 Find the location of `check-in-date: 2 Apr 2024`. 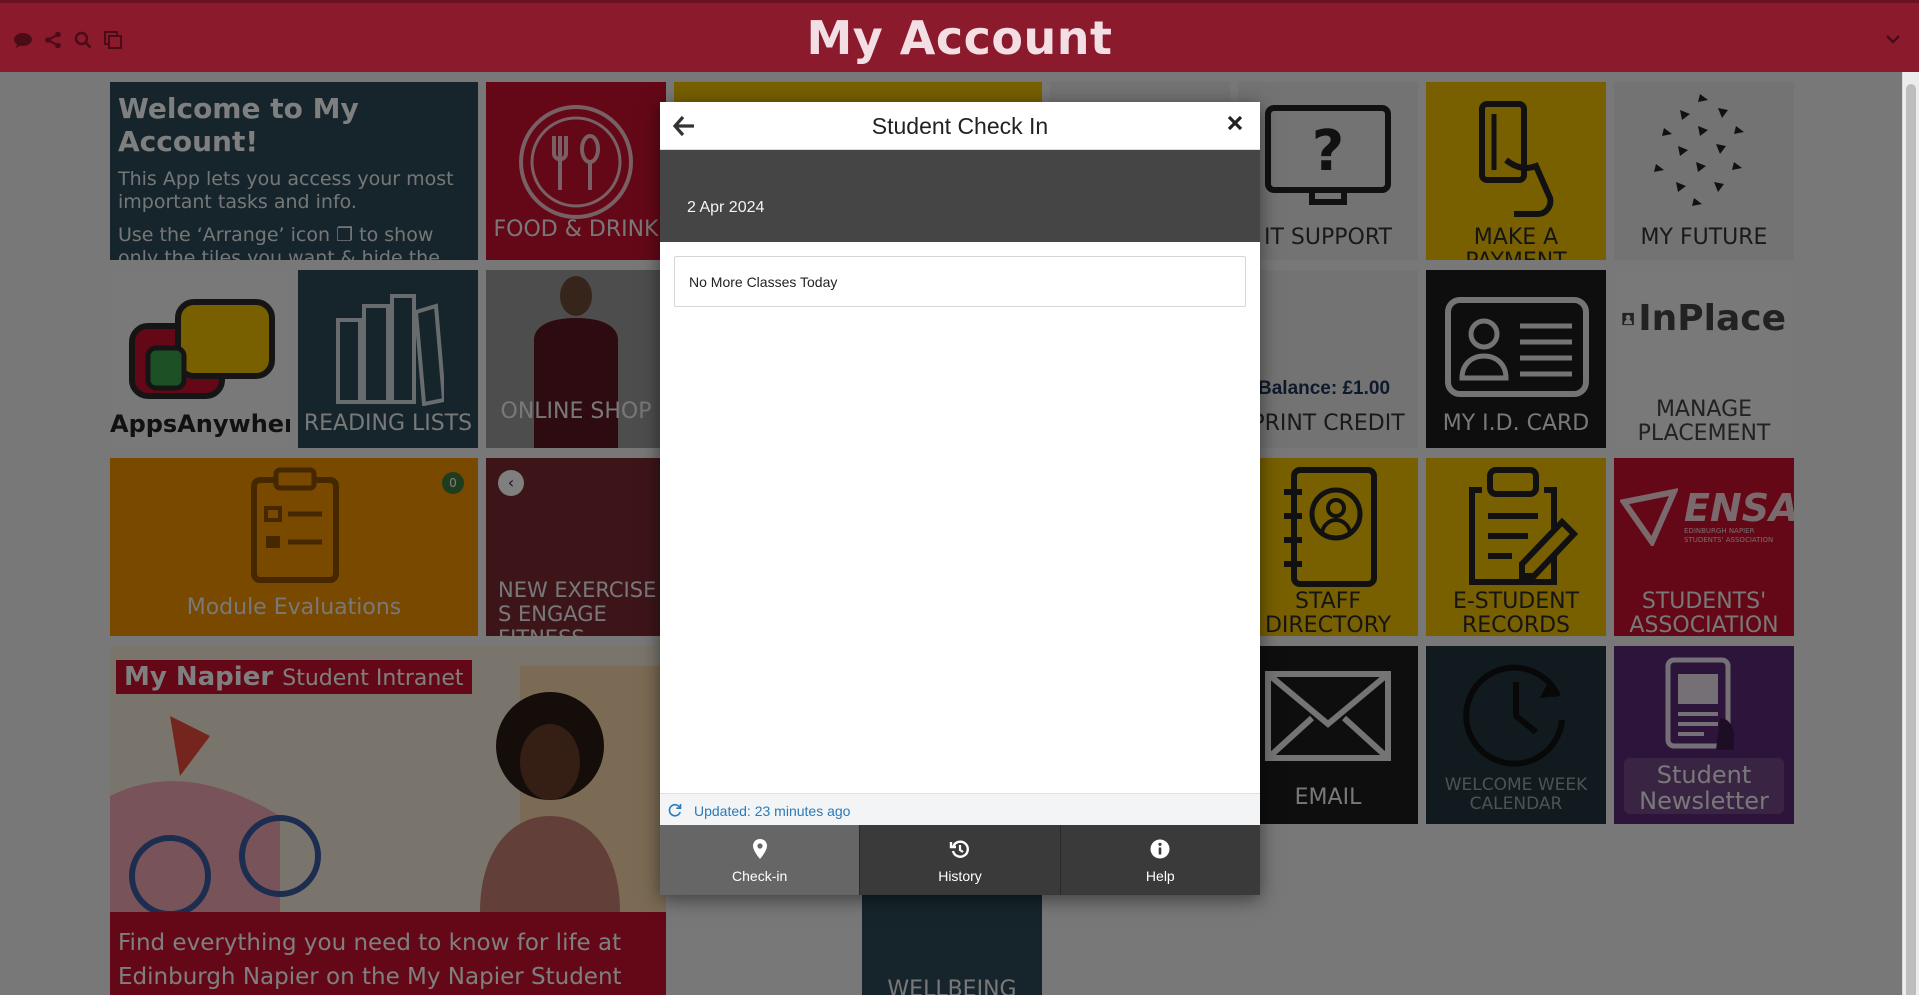

check-in-date: 2 Apr 2024 is located at coordinates (726, 207).